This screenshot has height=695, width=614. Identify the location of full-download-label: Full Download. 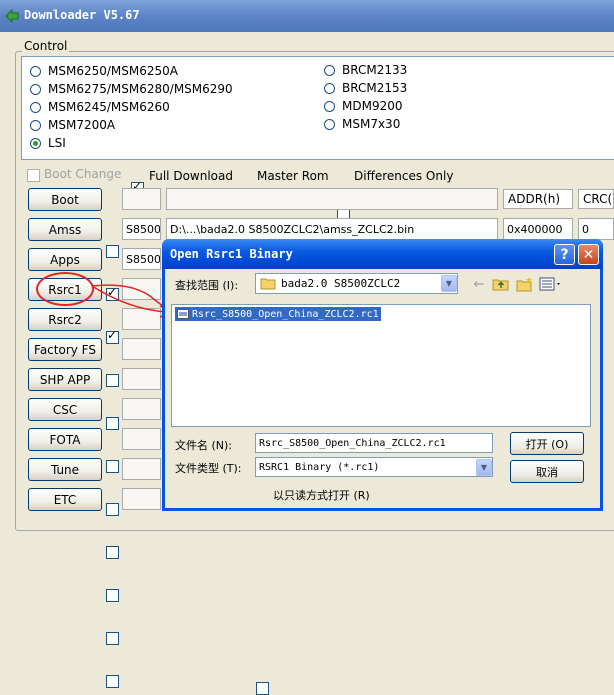
(191, 176).